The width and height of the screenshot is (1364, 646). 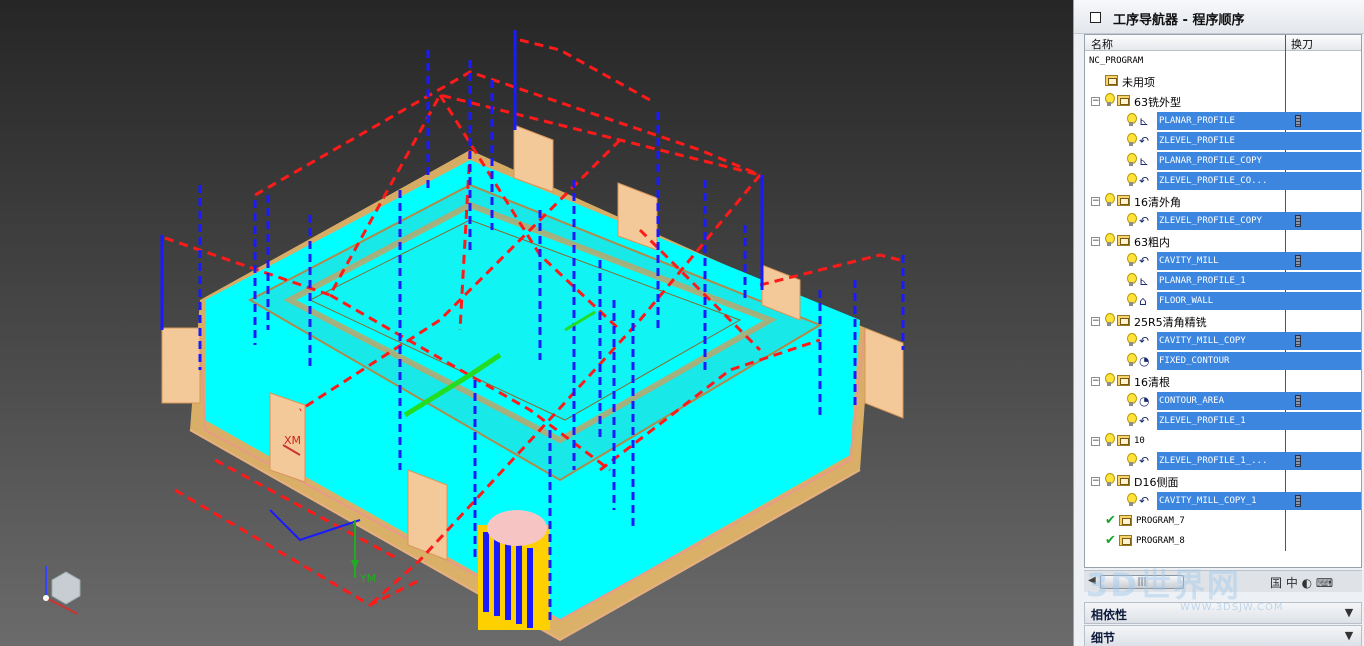 What do you see at coordinates (1223, 81) in the screenshot?
I see `program-group-row: 未用项` at bounding box center [1223, 81].